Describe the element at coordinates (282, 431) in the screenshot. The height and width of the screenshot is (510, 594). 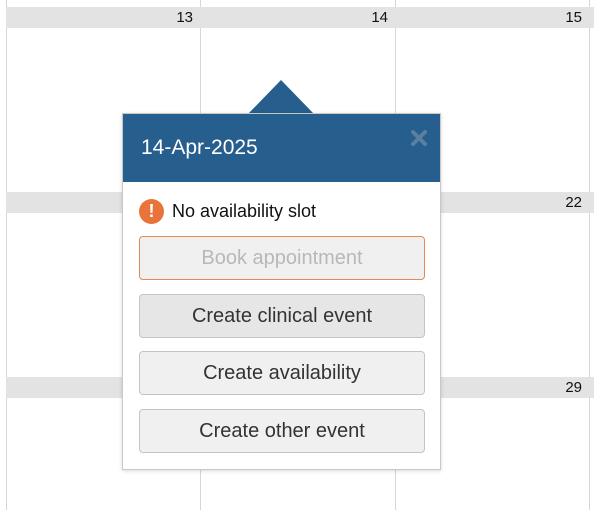
I see `create-other-event-button: Create other event` at that location.